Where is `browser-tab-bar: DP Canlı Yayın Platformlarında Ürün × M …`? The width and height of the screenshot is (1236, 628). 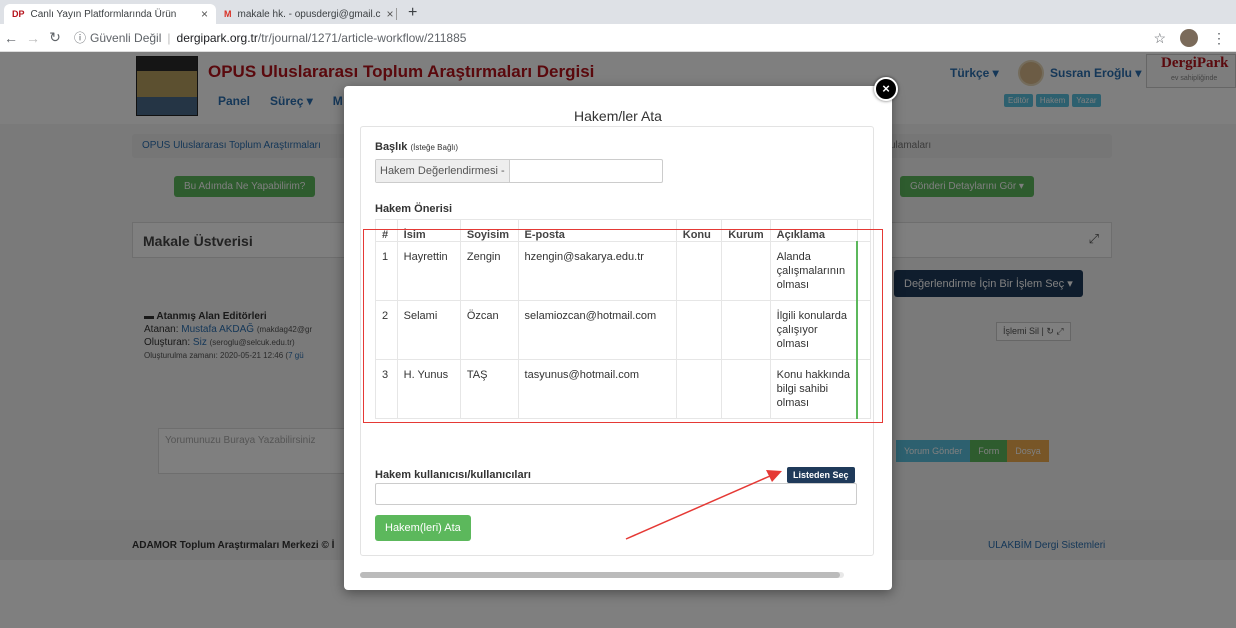
browser-tab-bar: DP Canlı Yayın Platformlarında Ürün × M … is located at coordinates (618, 12).